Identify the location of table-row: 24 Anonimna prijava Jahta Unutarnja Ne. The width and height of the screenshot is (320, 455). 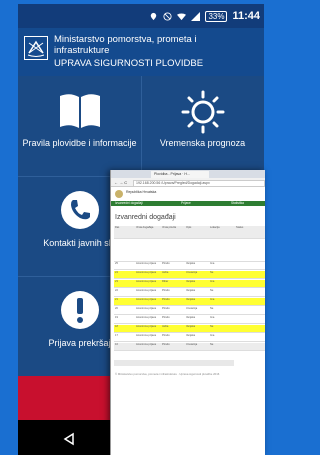
(189, 275).